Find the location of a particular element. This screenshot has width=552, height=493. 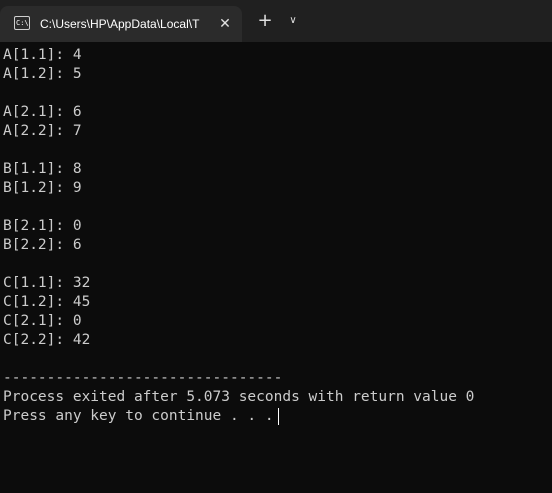

text-cursor is located at coordinates (278, 416).